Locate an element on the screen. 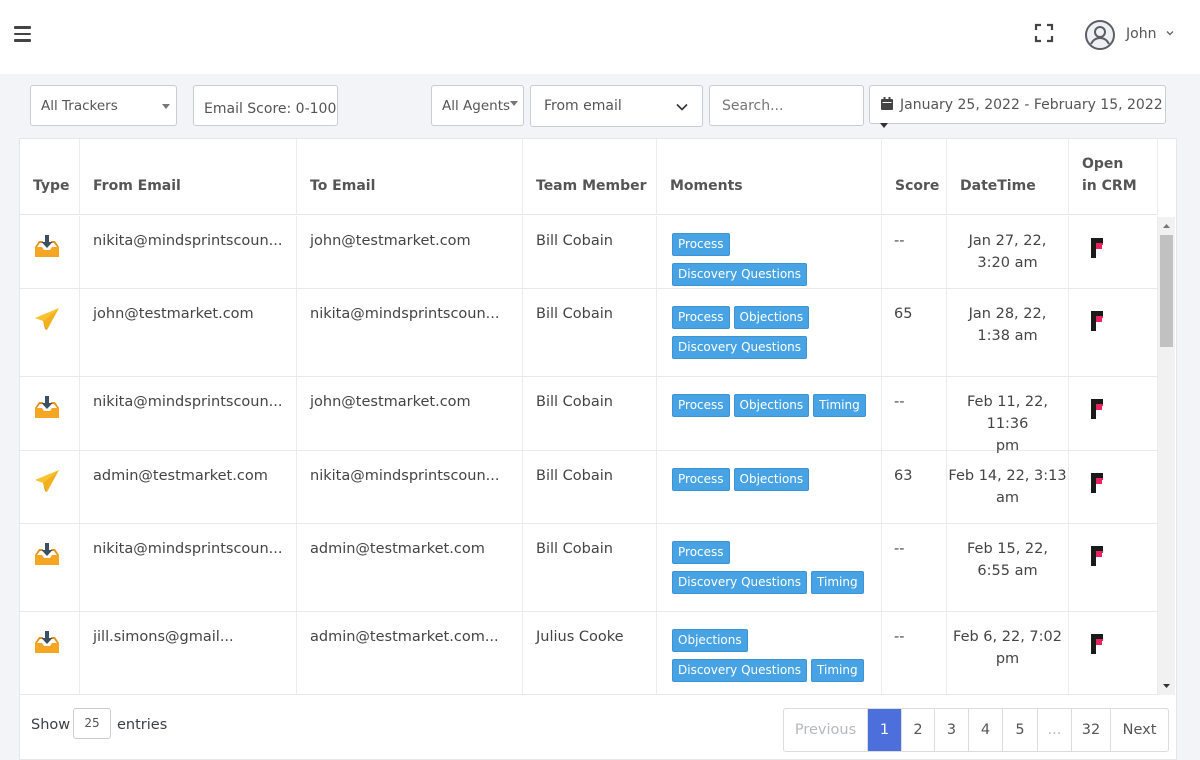 The image size is (1200, 760). email-score-filter: Email Score: 0-100 is located at coordinates (265, 105).